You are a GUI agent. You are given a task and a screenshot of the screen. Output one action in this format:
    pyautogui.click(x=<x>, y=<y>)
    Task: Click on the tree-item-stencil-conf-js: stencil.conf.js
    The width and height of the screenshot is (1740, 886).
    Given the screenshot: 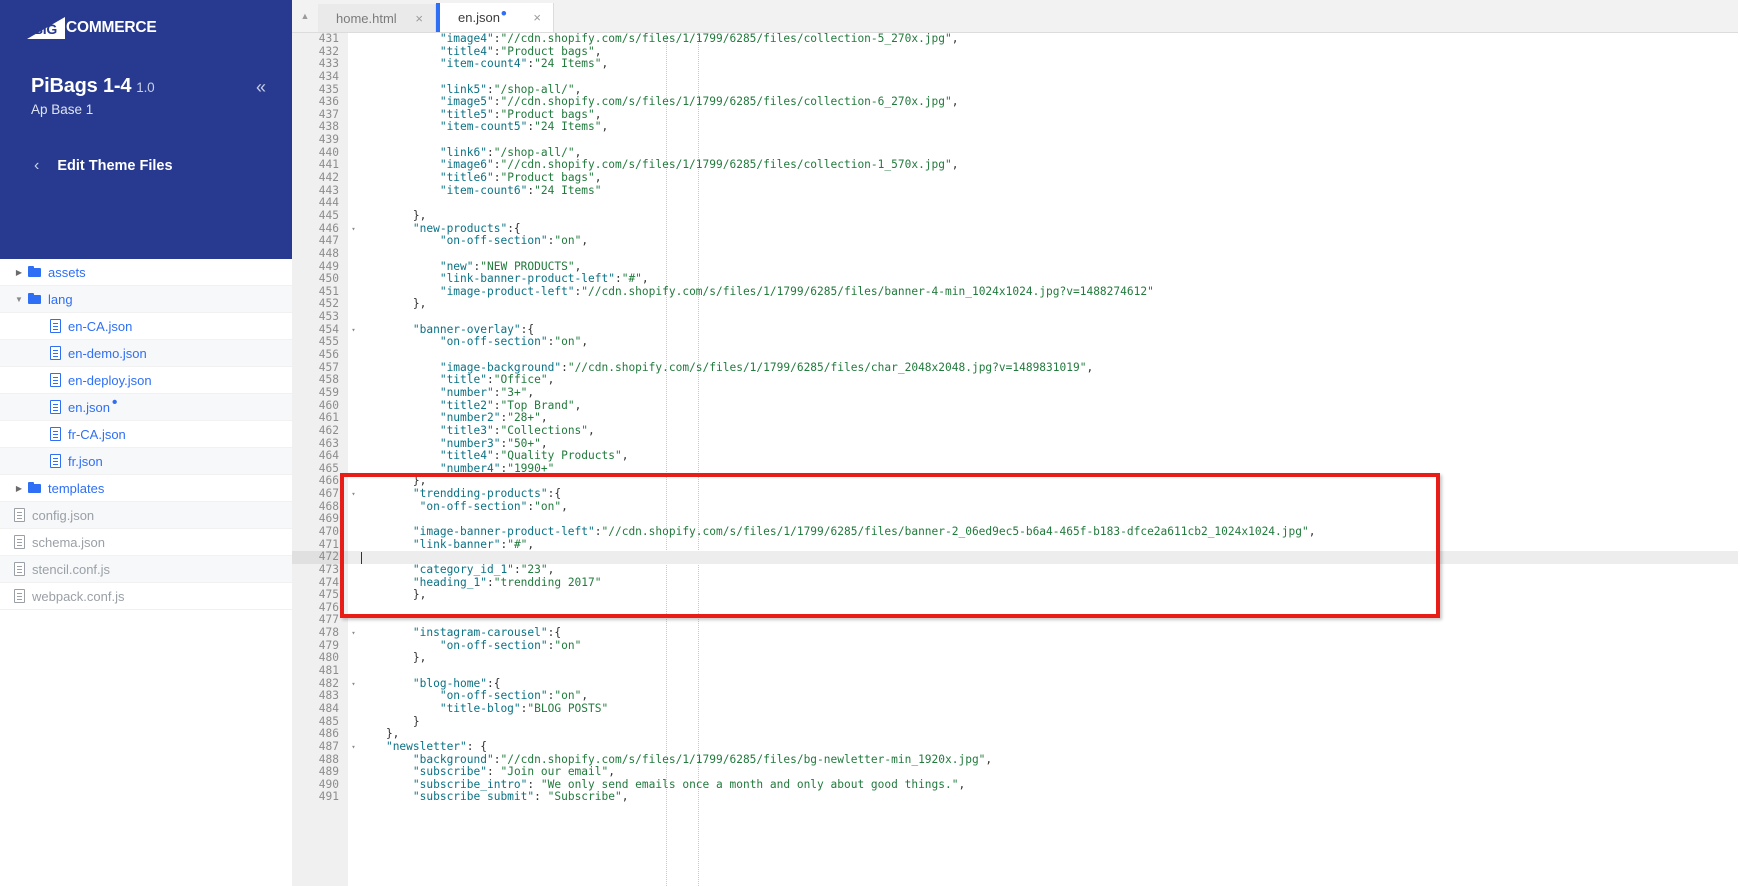 What is the action you would take?
    pyautogui.click(x=146, y=569)
    